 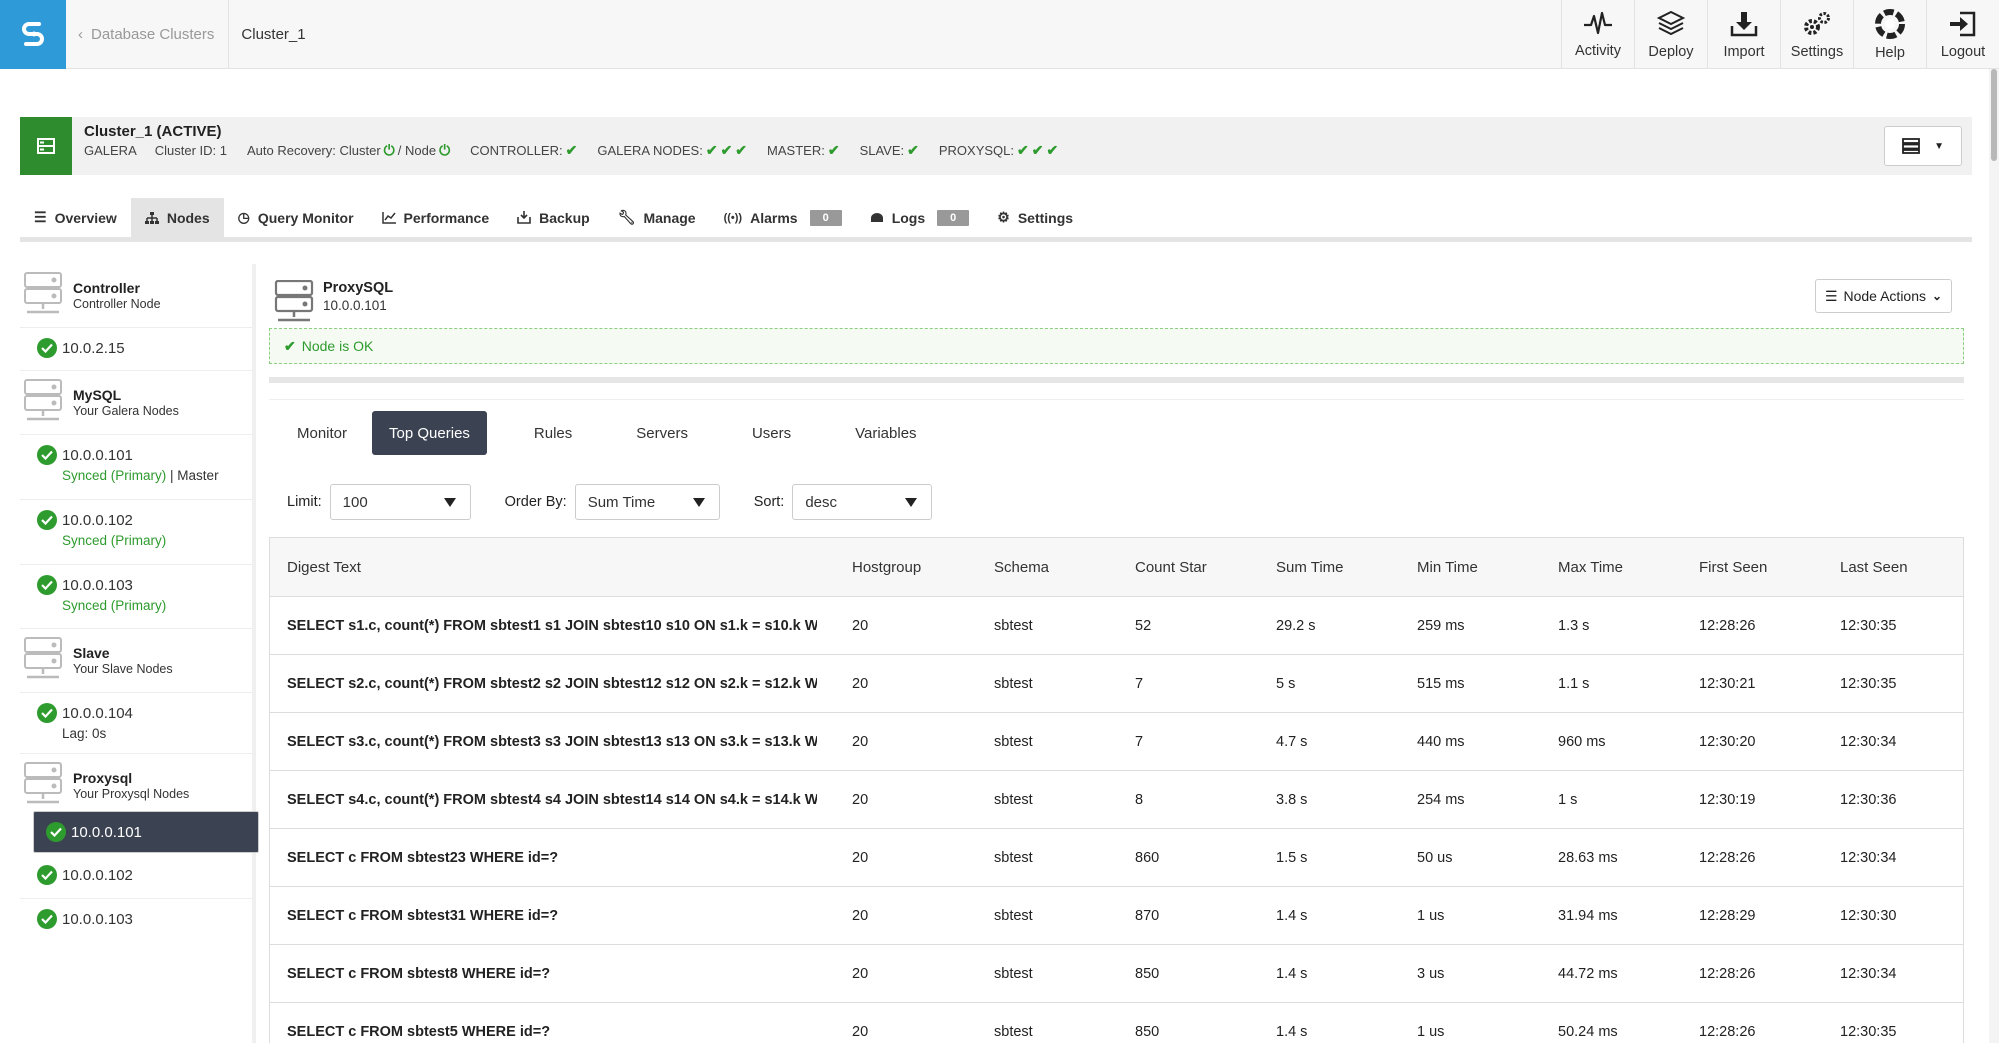 What do you see at coordinates (741, 150) in the screenshot?
I see `check-icon: ✔` at bounding box center [741, 150].